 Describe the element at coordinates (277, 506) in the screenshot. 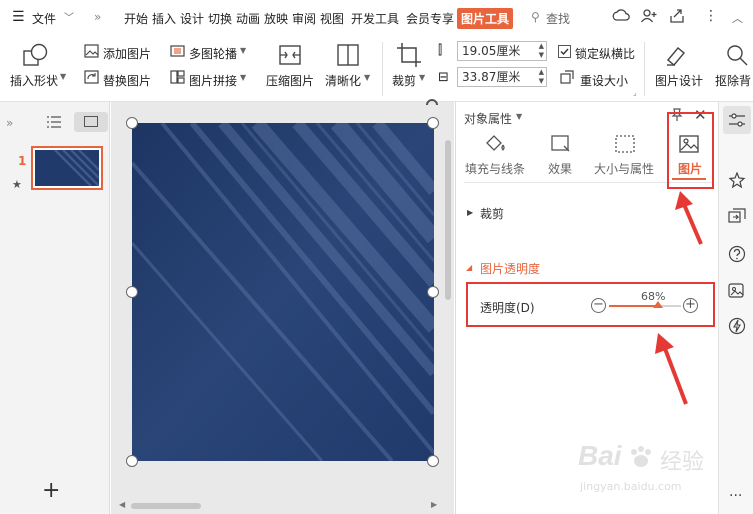

I see `horizontal-scrollbar: ◀ ▶` at that location.